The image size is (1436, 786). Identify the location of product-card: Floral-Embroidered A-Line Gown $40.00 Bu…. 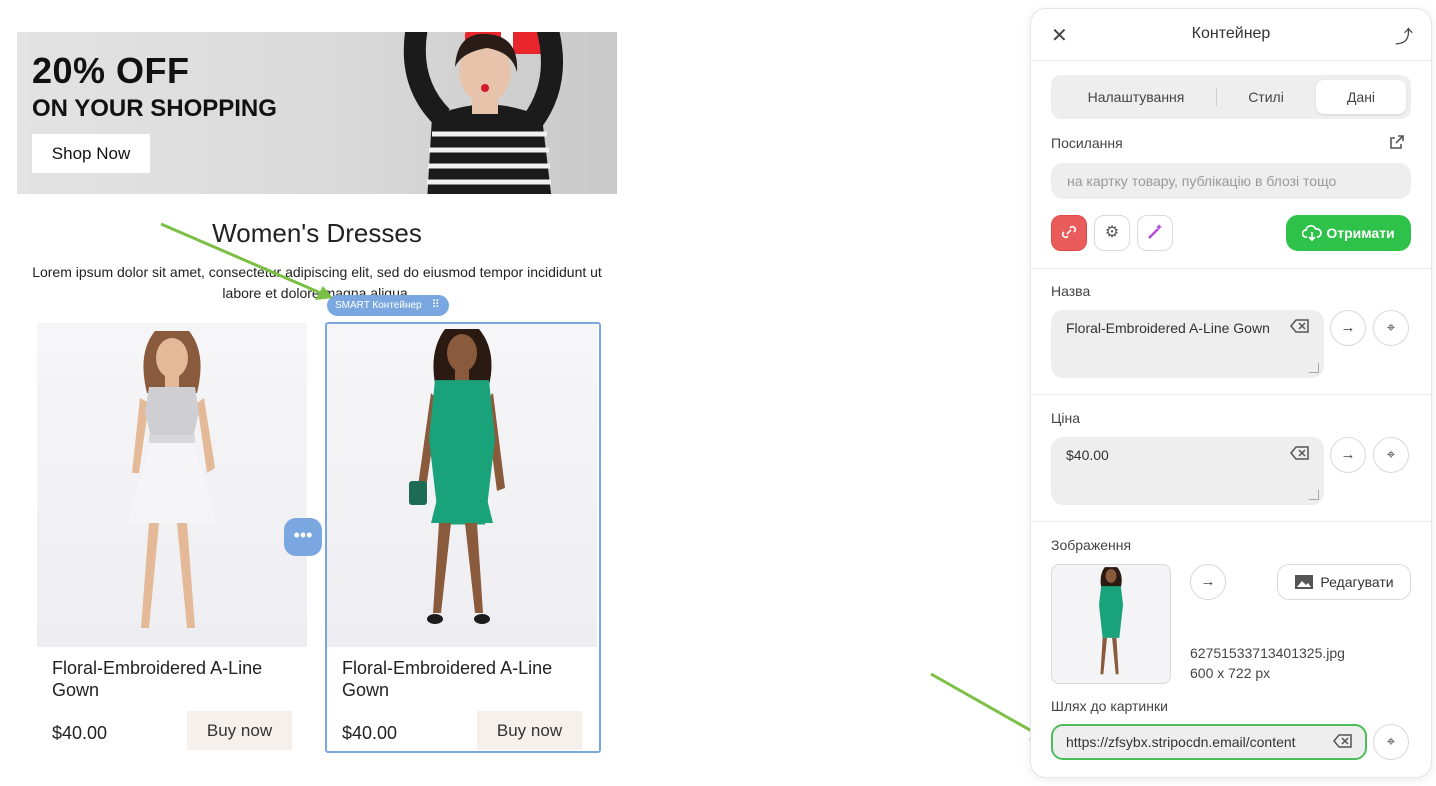
(172, 537).